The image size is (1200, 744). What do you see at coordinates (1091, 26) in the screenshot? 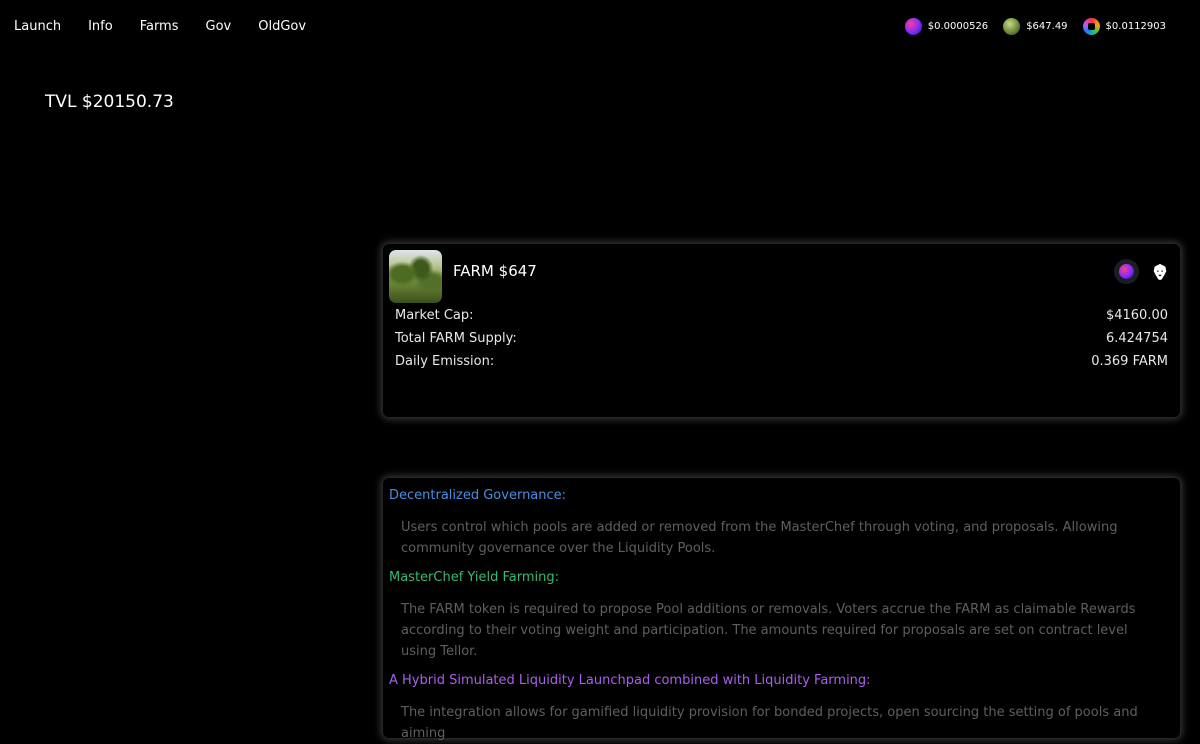
I see `hex-coin-icon` at bounding box center [1091, 26].